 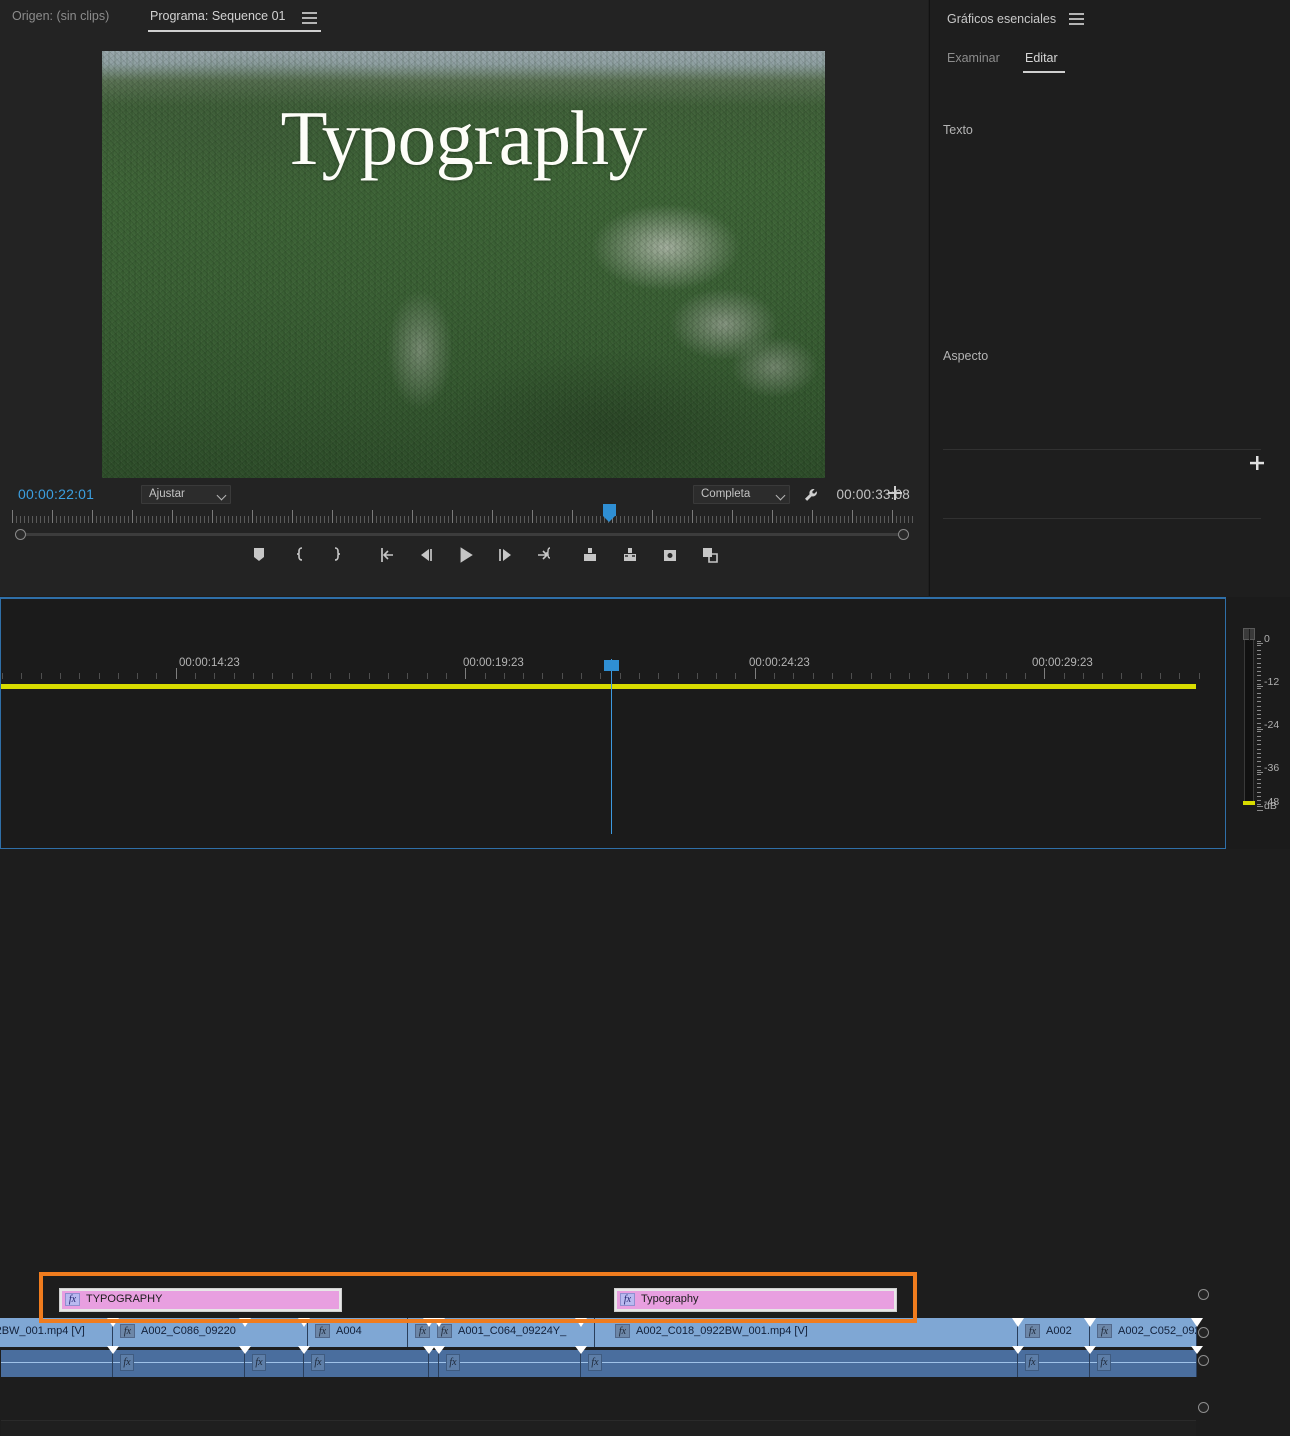 I want to click on clip-label: A002, so click(x=1059, y=1331).